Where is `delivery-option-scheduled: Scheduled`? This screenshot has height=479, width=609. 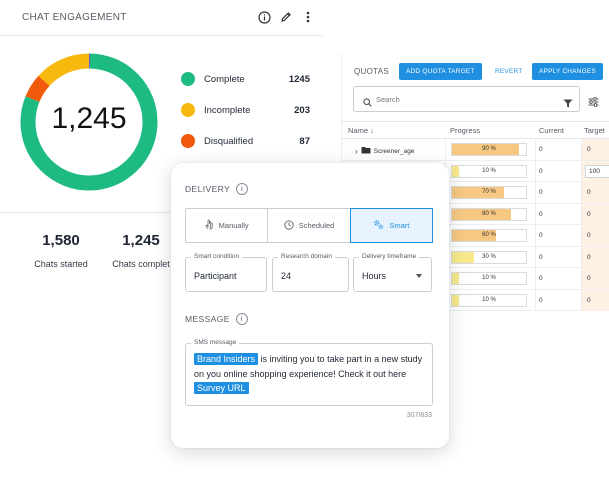
delivery-option-scheduled: Scheduled is located at coordinates (309, 225).